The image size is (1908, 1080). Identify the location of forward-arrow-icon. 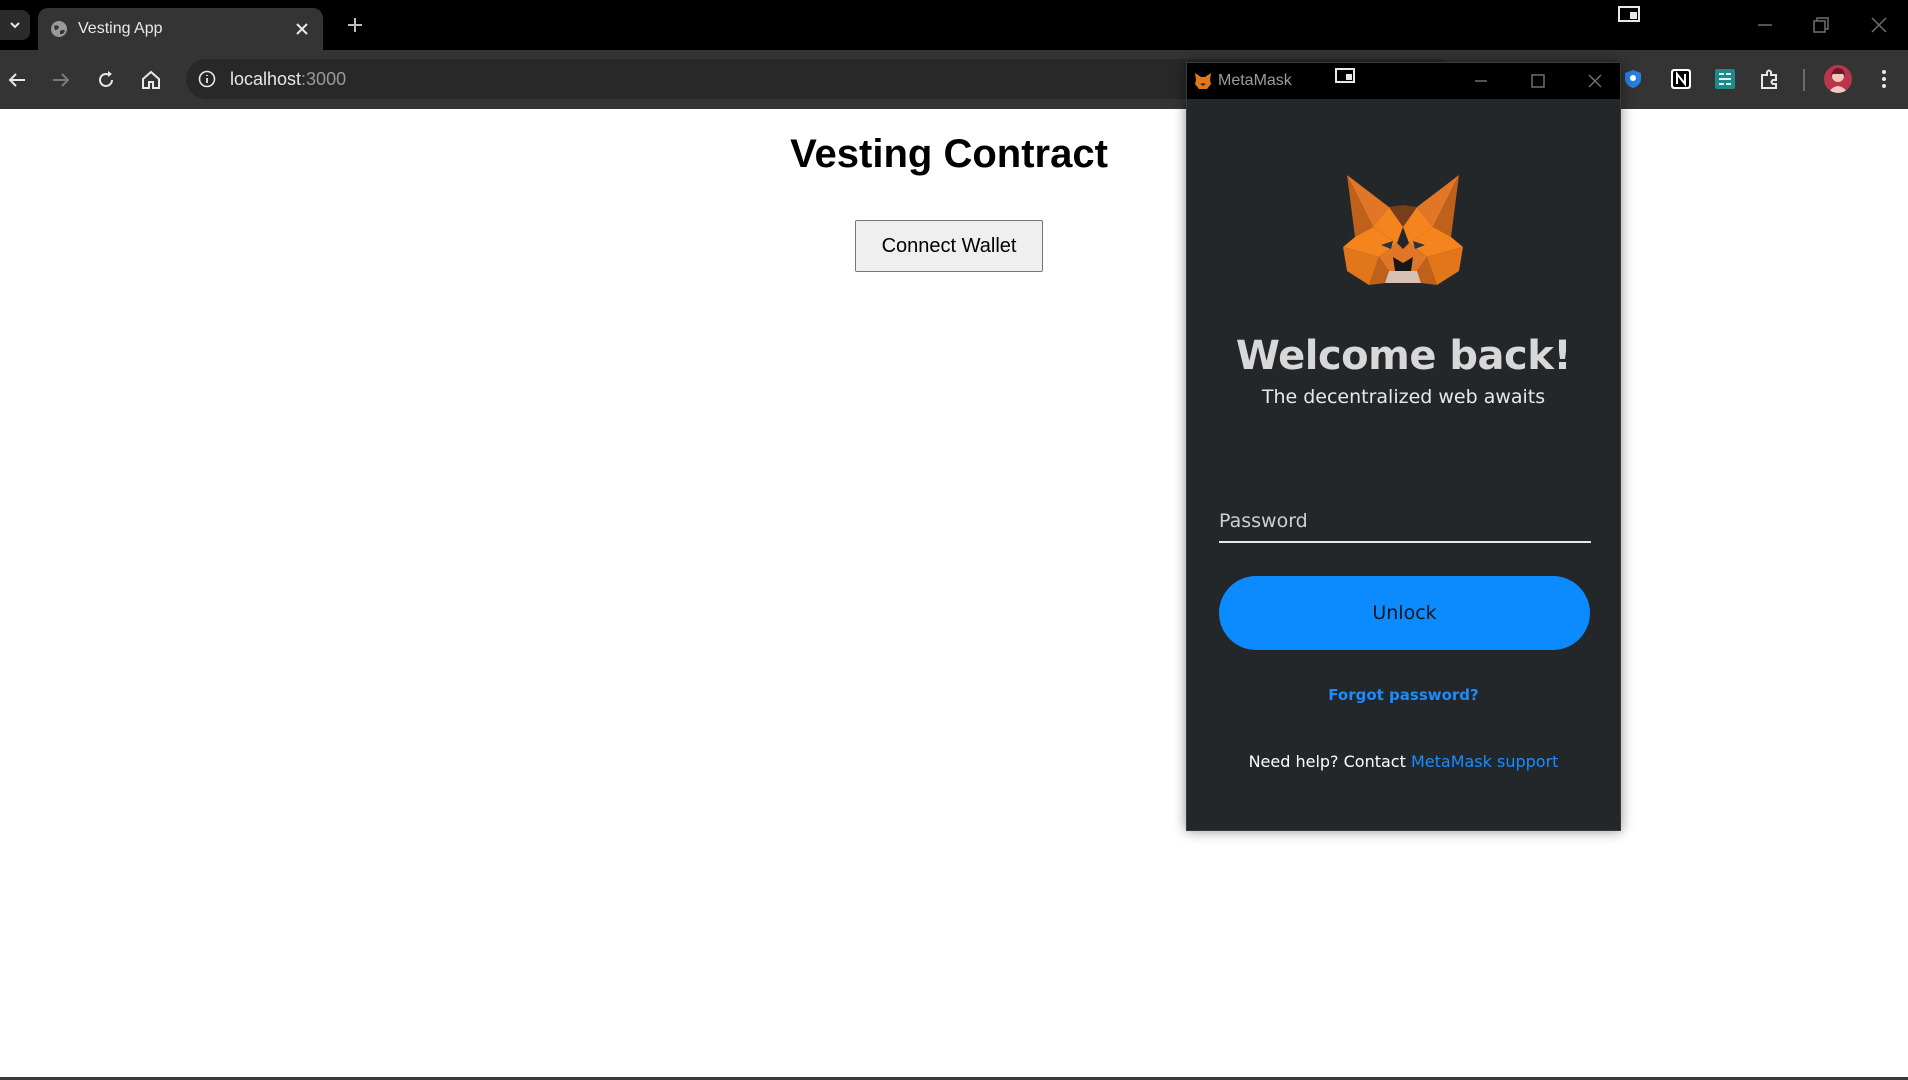
(61, 80).